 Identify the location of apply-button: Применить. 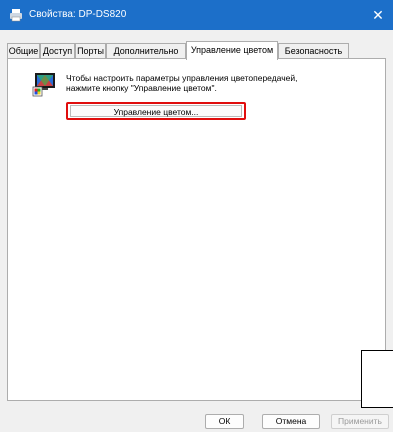
(360, 421).